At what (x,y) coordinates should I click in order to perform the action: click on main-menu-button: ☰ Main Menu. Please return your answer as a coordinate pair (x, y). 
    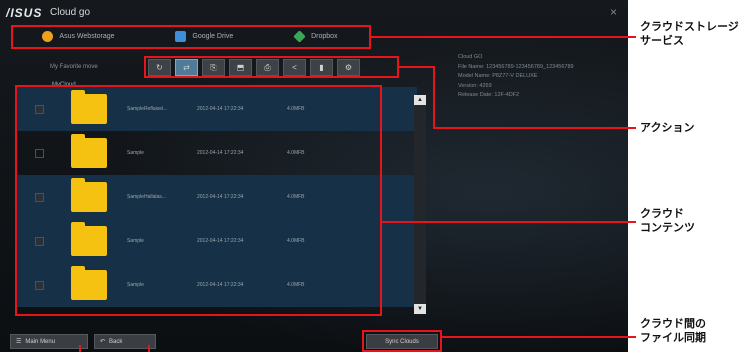
    Looking at the image, I should click on (49, 341).